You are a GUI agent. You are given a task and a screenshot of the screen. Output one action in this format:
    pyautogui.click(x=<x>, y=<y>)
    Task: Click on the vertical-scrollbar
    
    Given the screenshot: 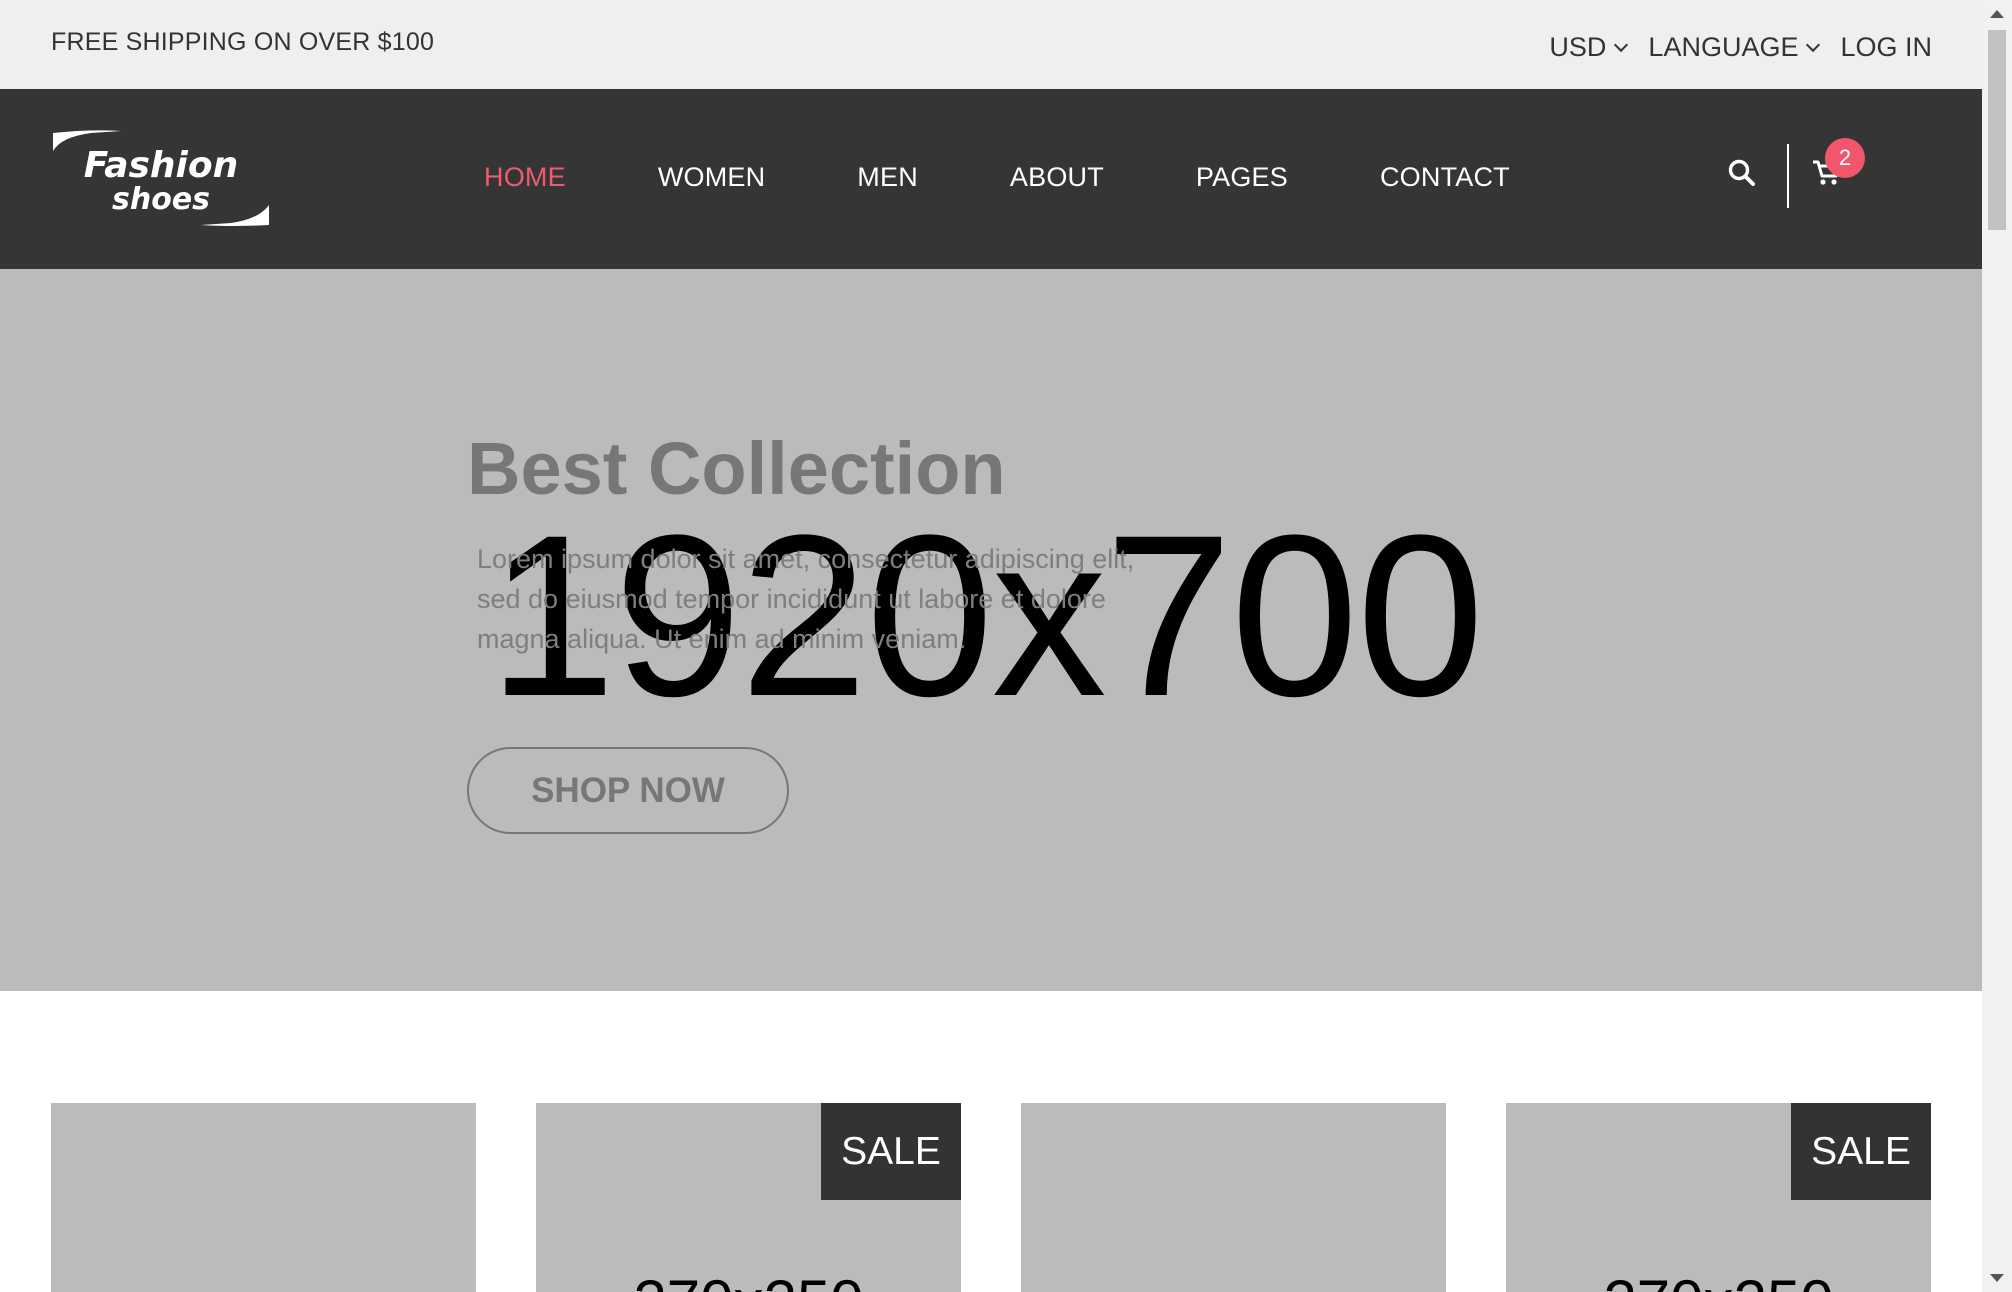 What is the action you would take?
    pyautogui.click(x=1997, y=646)
    